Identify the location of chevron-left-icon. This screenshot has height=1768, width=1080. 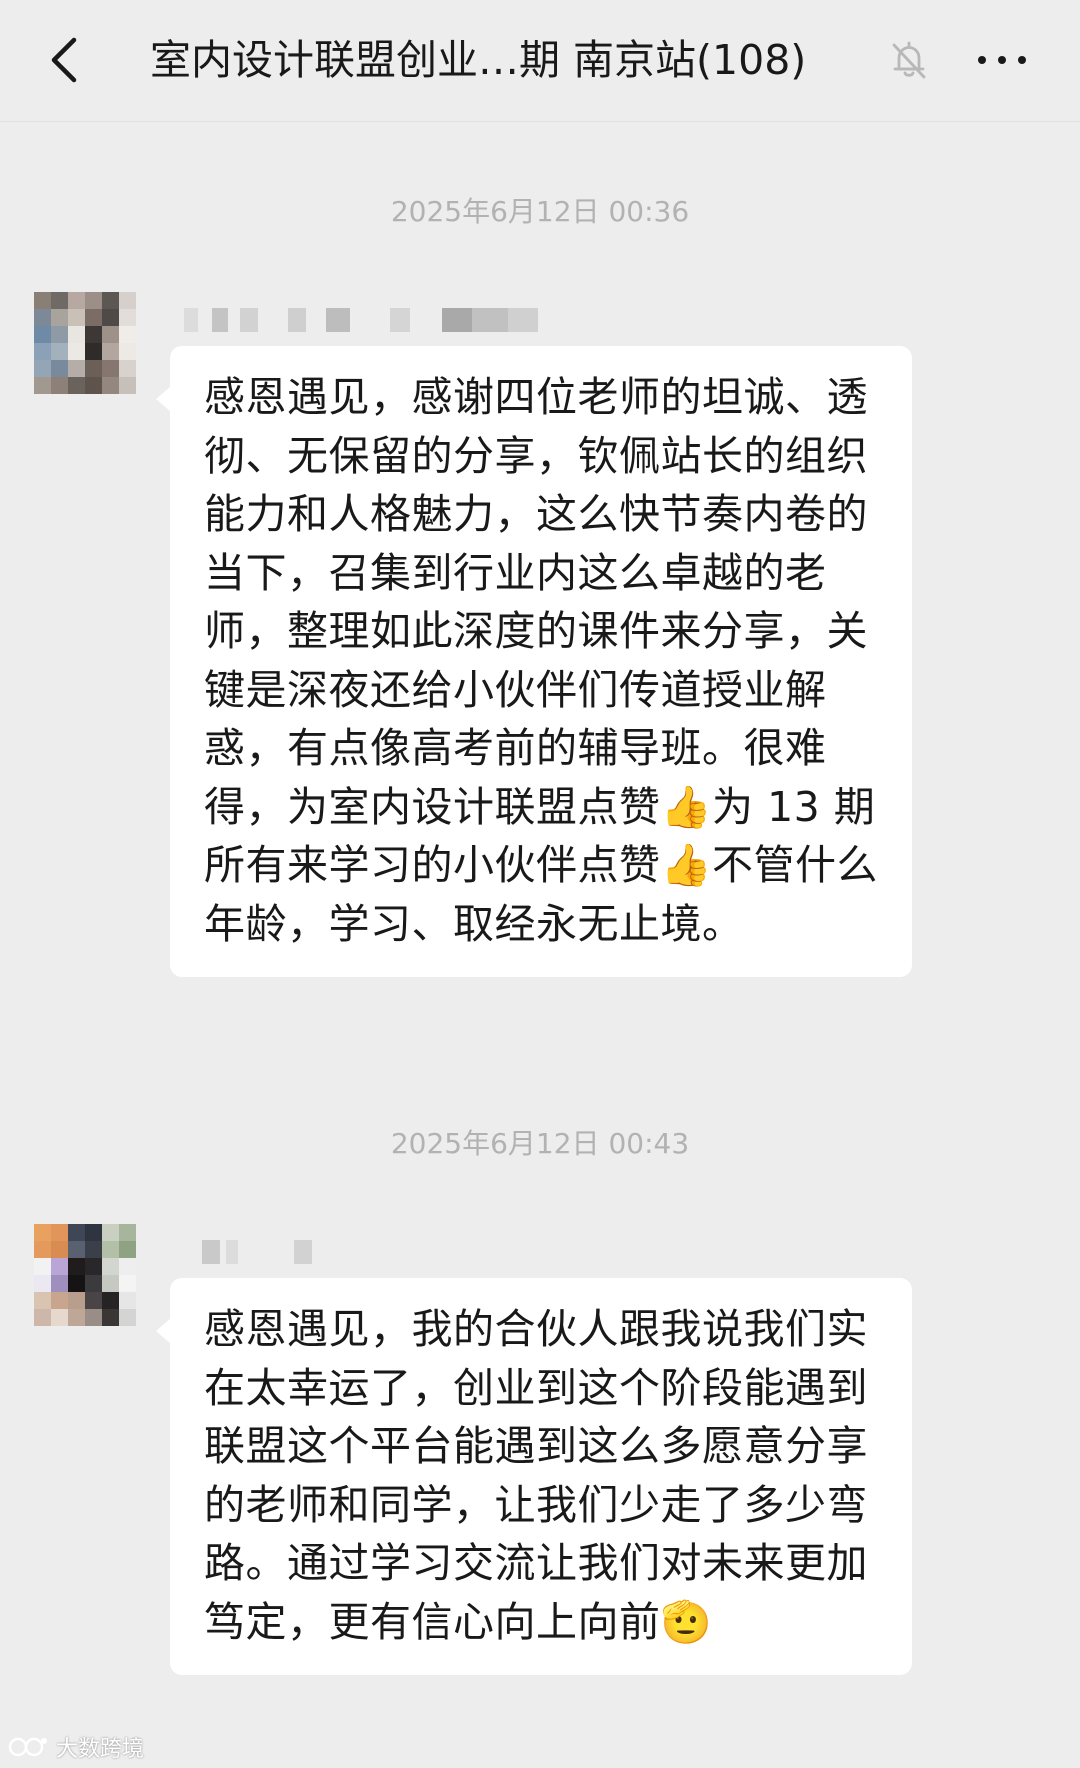
(64, 60).